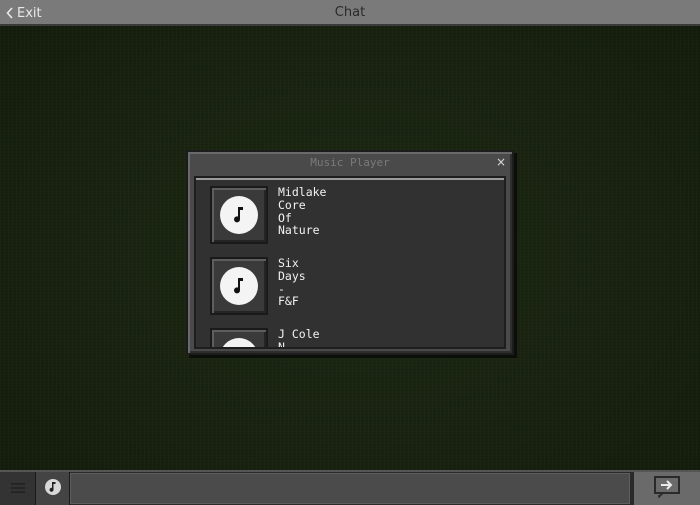  Describe the element at coordinates (299, 338) in the screenshot. I see `track-title: J Cole N` at that location.